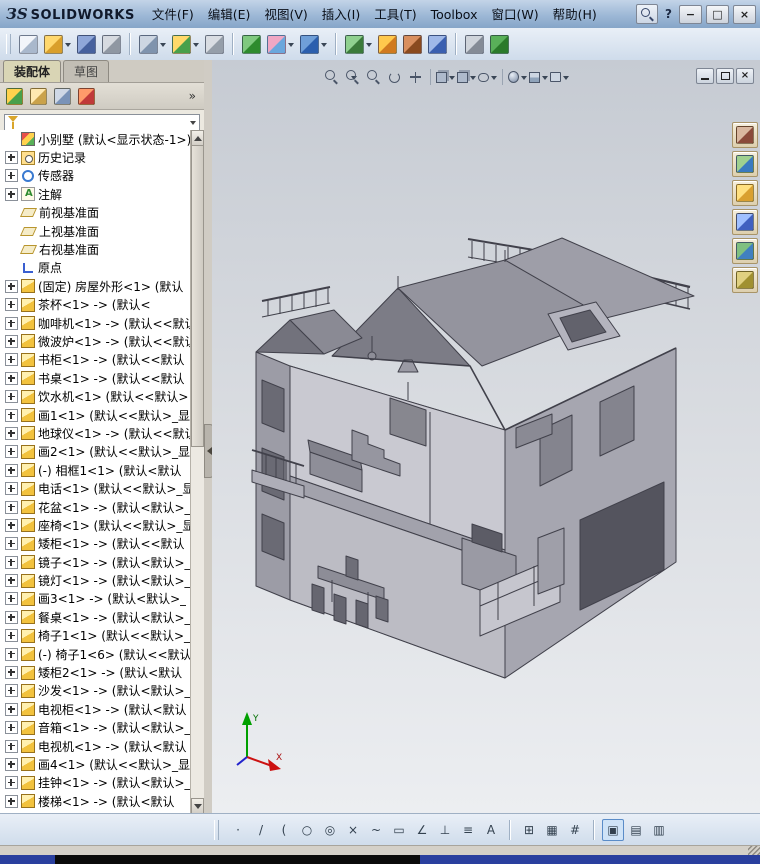 The image size is (760, 864). Describe the element at coordinates (324, 46) in the screenshot. I see `sketch-dropdown-caret` at that location.